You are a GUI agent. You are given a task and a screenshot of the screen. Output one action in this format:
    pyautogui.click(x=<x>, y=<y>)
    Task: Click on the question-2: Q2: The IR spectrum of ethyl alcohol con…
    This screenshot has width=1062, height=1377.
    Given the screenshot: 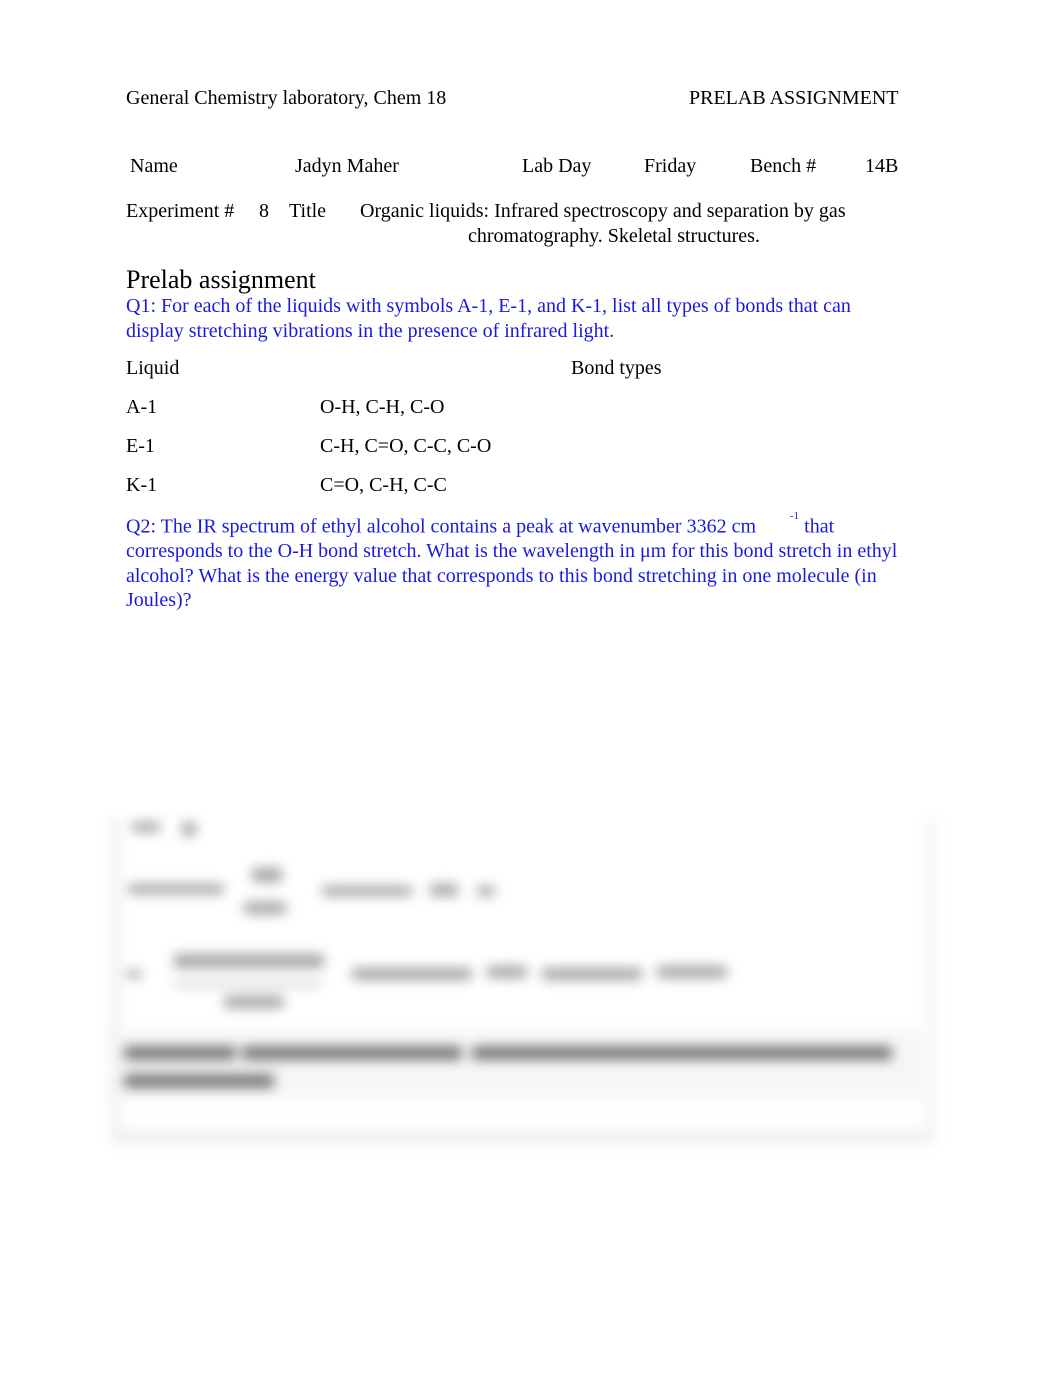 What is the action you would take?
    pyautogui.click(x=516, y=561)
    